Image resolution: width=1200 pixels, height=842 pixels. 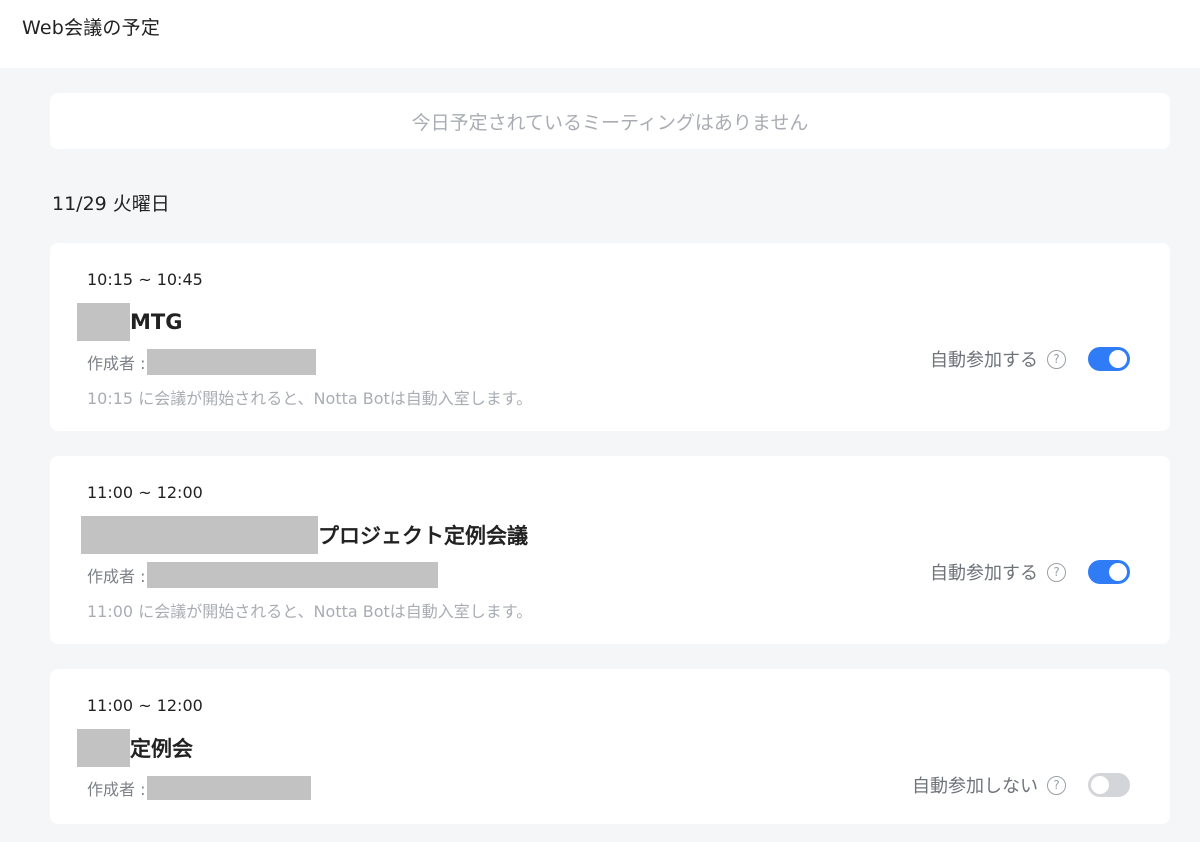 I want to click on auto-join-label: 自動参加しない, so click(x=975, y=786).